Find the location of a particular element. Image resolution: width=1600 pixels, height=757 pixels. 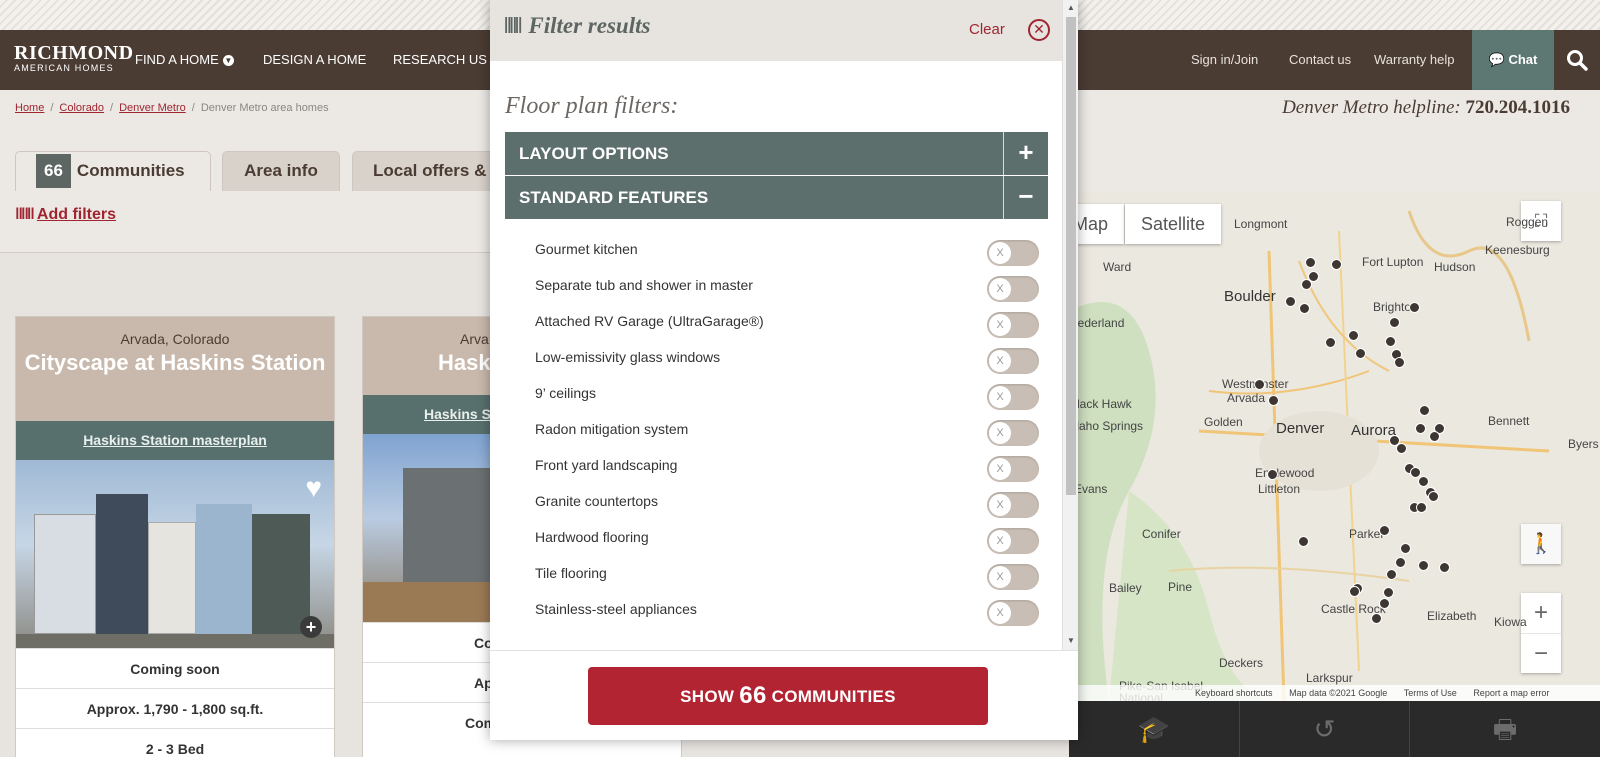

collapse-minus-icon: − is located at coordinates (1025, 197).